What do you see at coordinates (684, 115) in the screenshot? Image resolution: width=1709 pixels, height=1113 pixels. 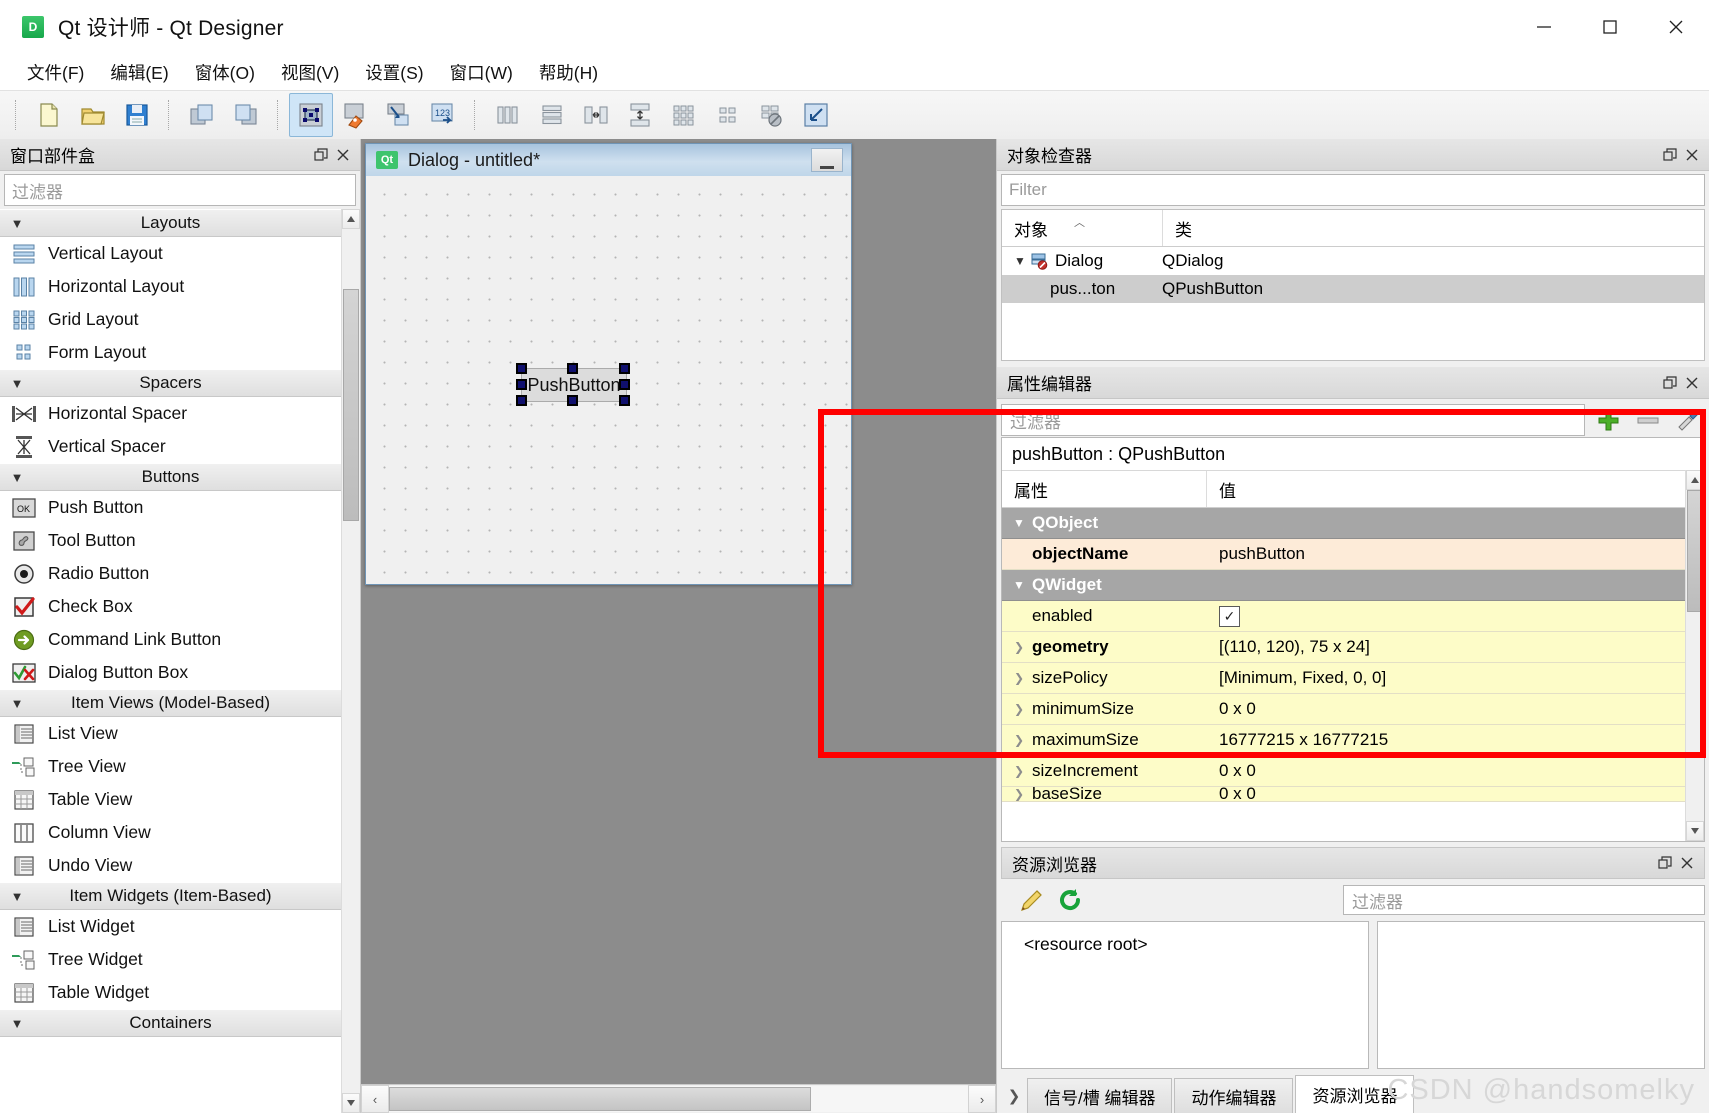 I see `layout-grid-icon` at bounding box center [684, 115].